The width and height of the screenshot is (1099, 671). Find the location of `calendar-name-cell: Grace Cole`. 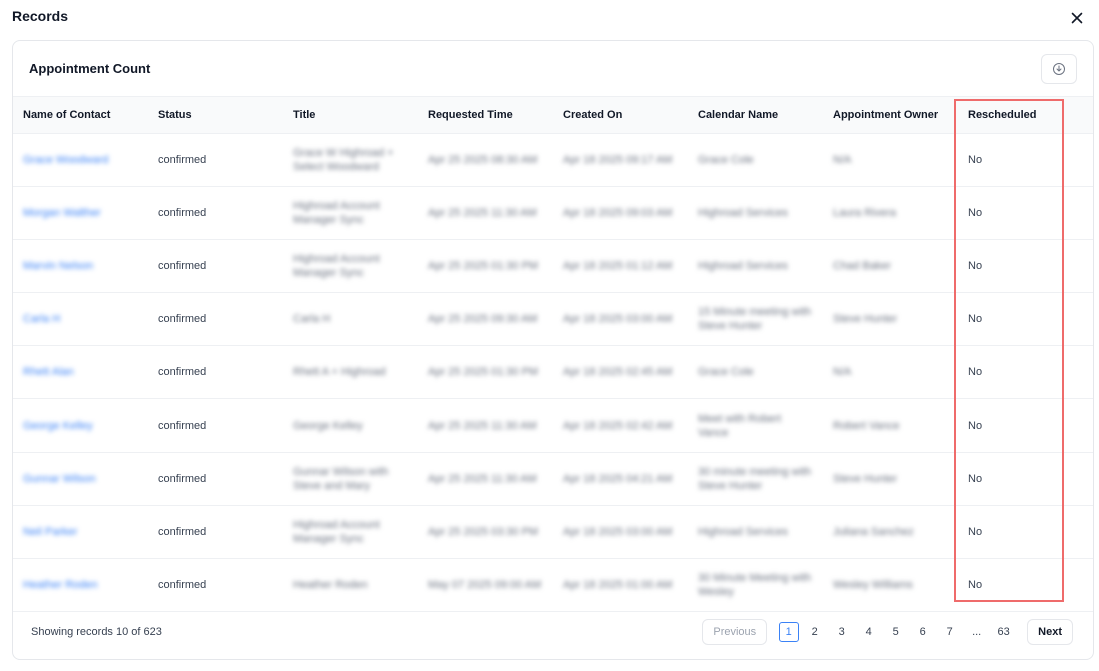

calendar-name-cell: Grace Cole is located at coordinates (726, 159).